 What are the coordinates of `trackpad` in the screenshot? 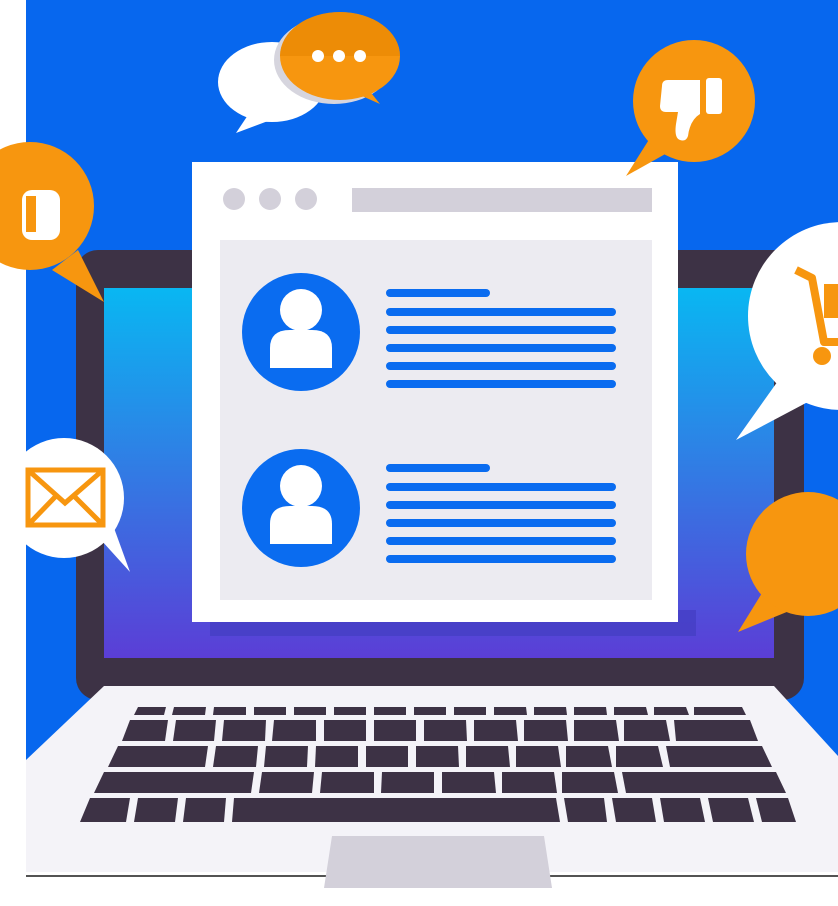 It's located at (438, 862).